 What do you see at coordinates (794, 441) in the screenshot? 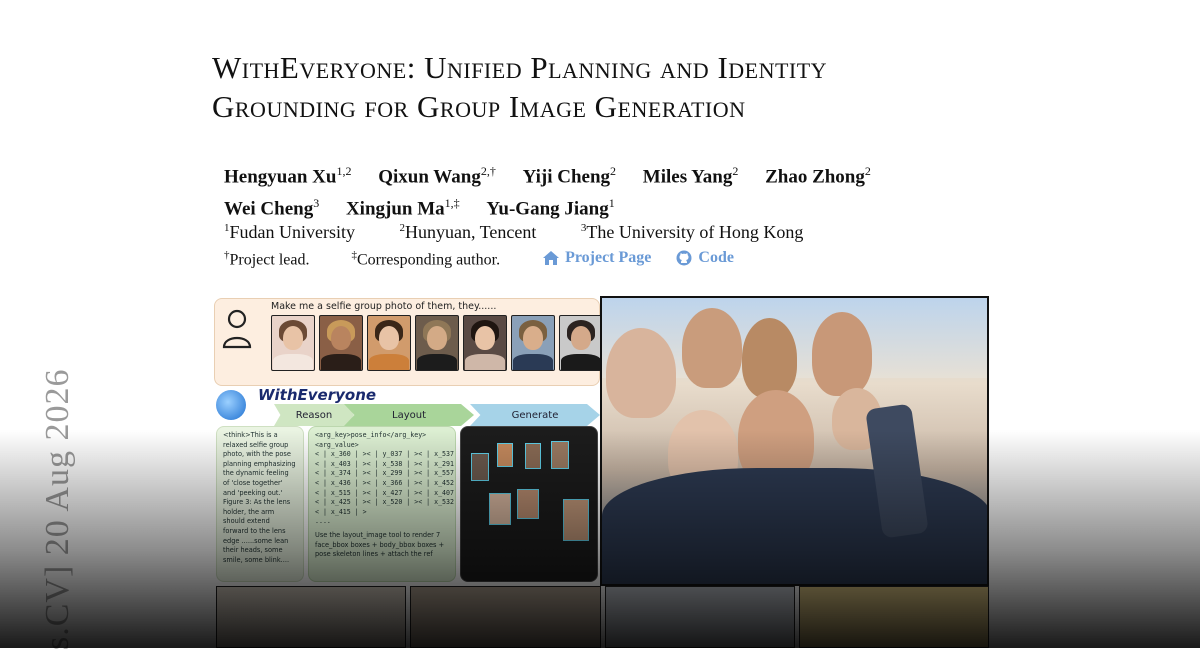
I see `generated-group-photo` at bounding box center [794, 441].